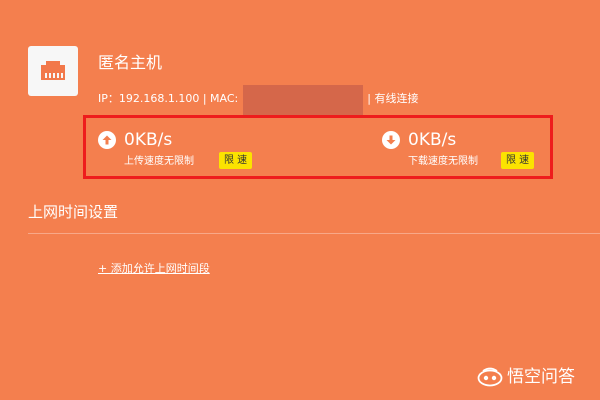  Describe the element at coordinates (393, 98) in the screenshot. I see `connection-type-text: | 有线连接` at that location.